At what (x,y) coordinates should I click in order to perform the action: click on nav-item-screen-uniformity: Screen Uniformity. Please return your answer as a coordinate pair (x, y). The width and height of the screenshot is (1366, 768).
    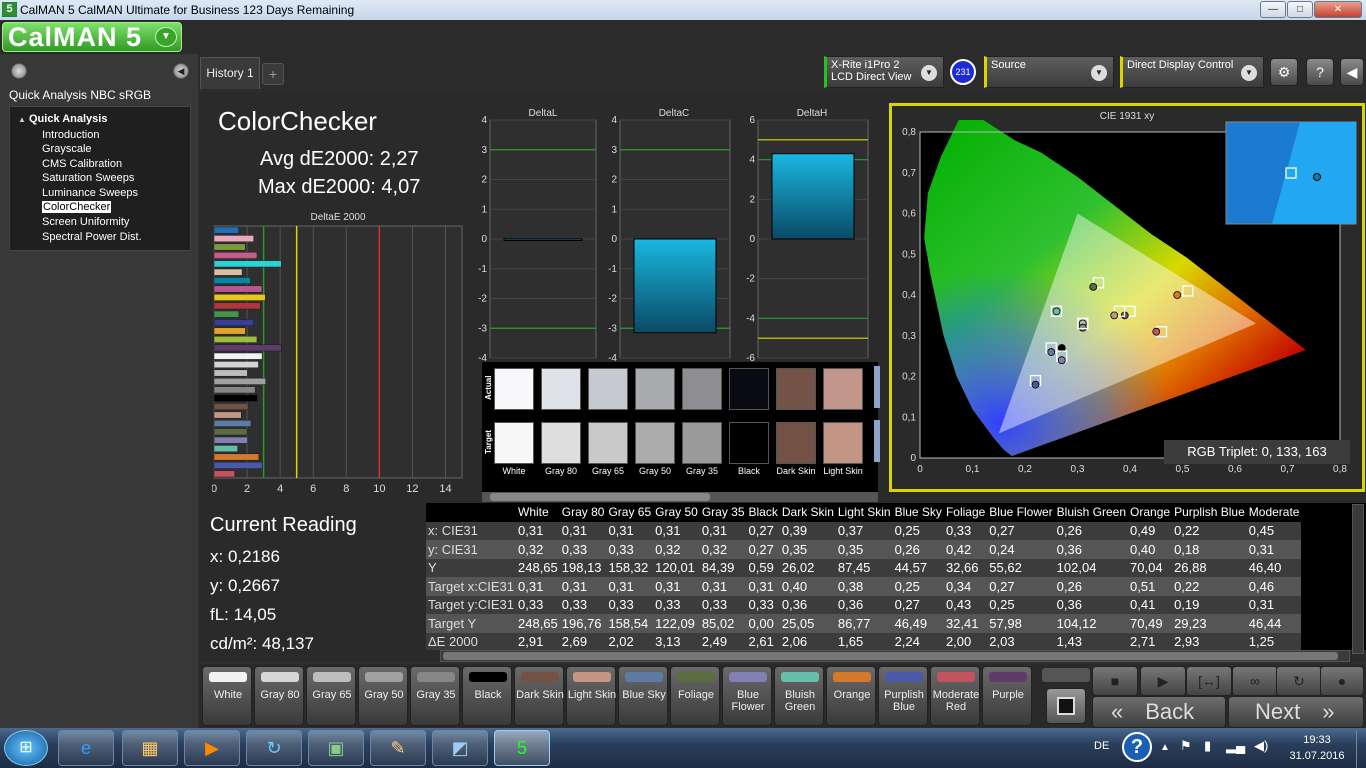
    Looking at the image, I should click on (85, 222).